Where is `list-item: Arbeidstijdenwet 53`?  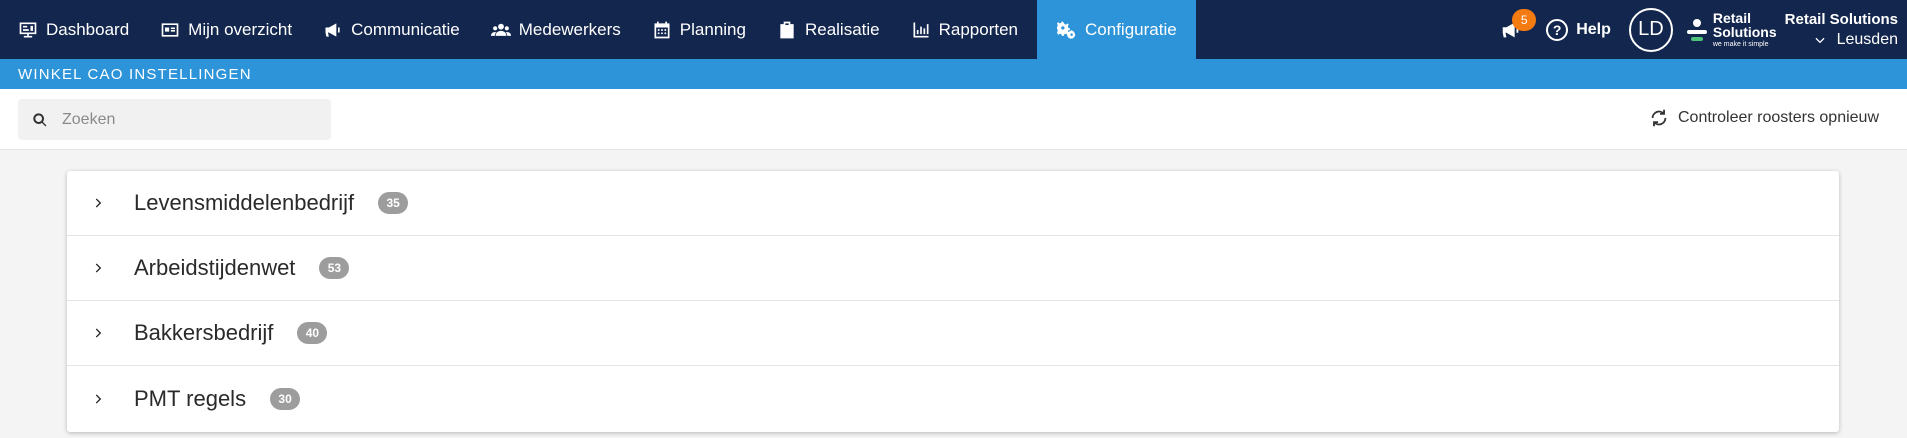
list-item: Arbeidstijdenwet 53 is located at coordinates (953, 268).